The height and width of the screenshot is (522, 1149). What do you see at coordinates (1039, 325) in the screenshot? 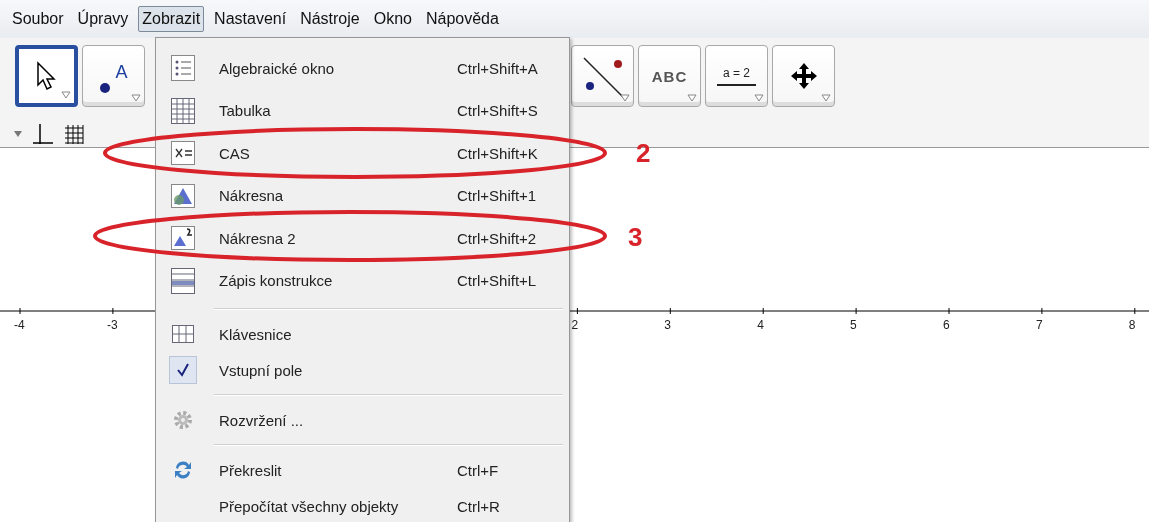
I see `tick-label: 7` at bounding box center [1039, 325].